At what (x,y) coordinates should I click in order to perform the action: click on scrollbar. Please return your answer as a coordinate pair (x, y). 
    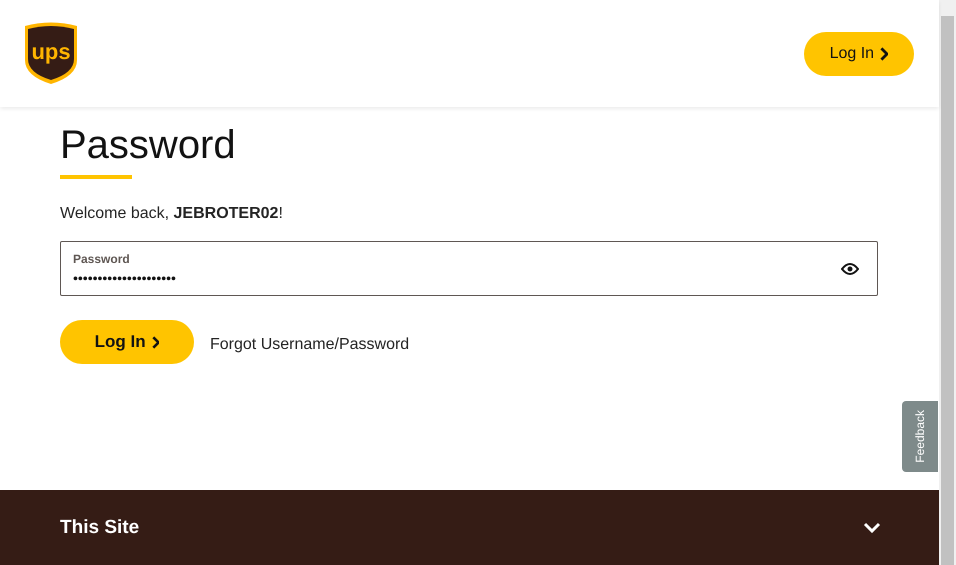
    Looking at the image, I should click on (947, 282).